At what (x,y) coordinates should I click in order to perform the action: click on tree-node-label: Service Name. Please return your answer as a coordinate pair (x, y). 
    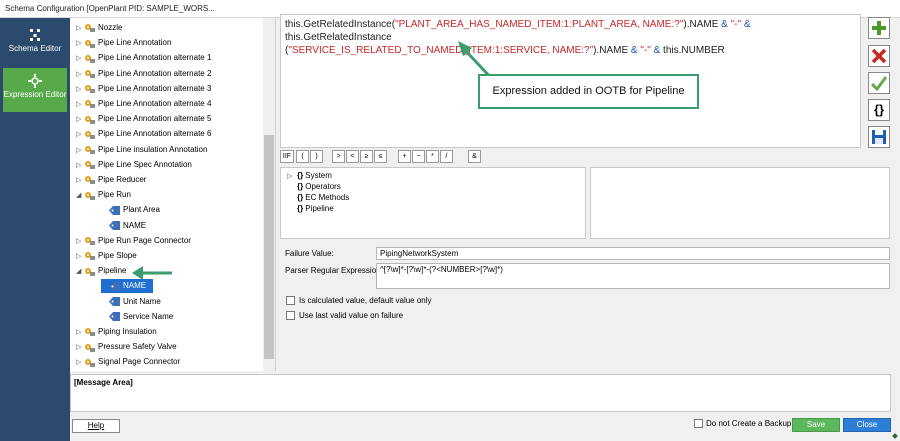
    Looking at the image, I should click on (148, 316).